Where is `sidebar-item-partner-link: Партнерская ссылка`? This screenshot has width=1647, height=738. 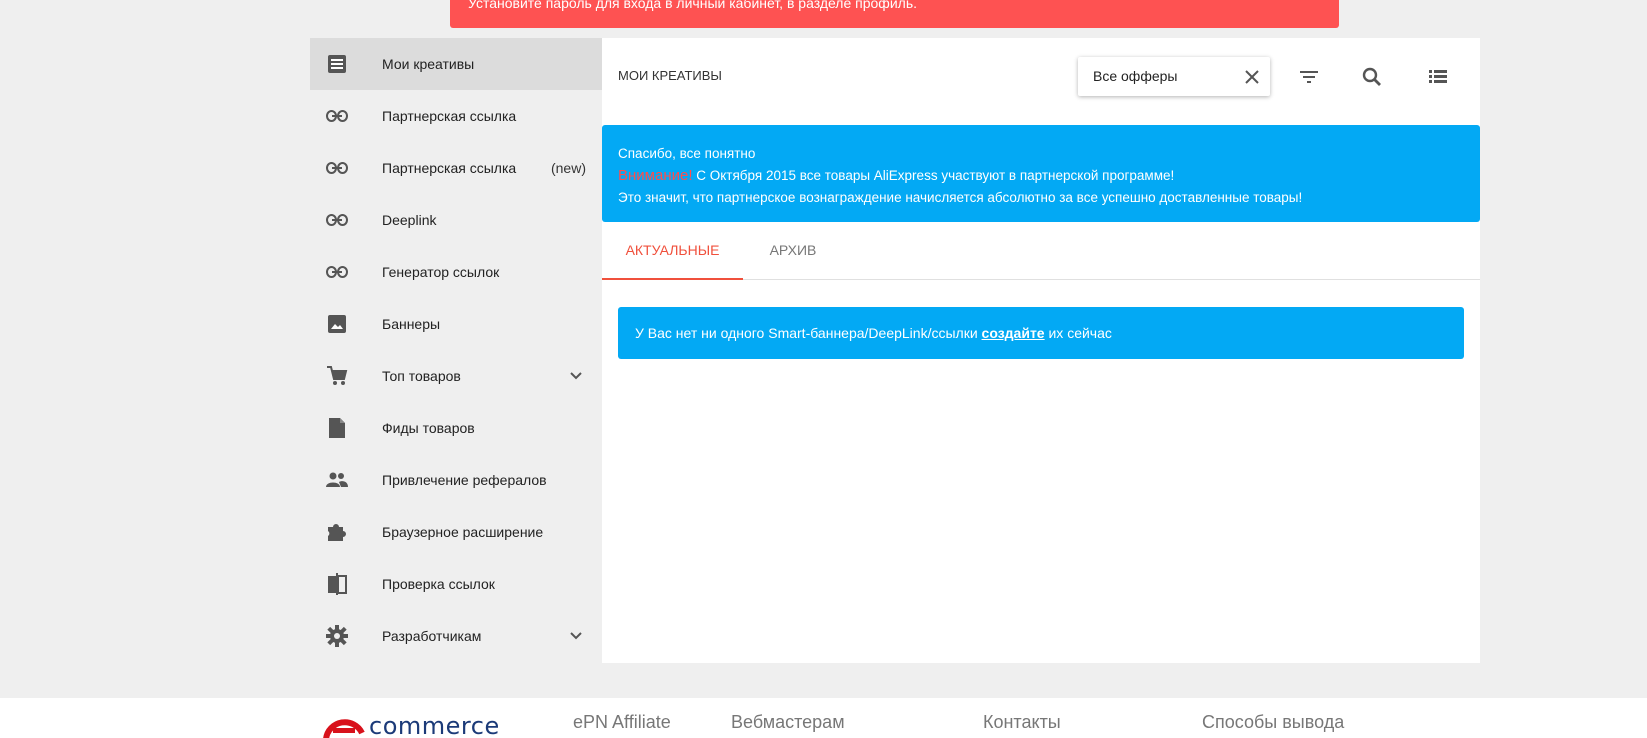
sidebar-item-partner-link: Партнерская ссылка is located at coordinates (456, 116).